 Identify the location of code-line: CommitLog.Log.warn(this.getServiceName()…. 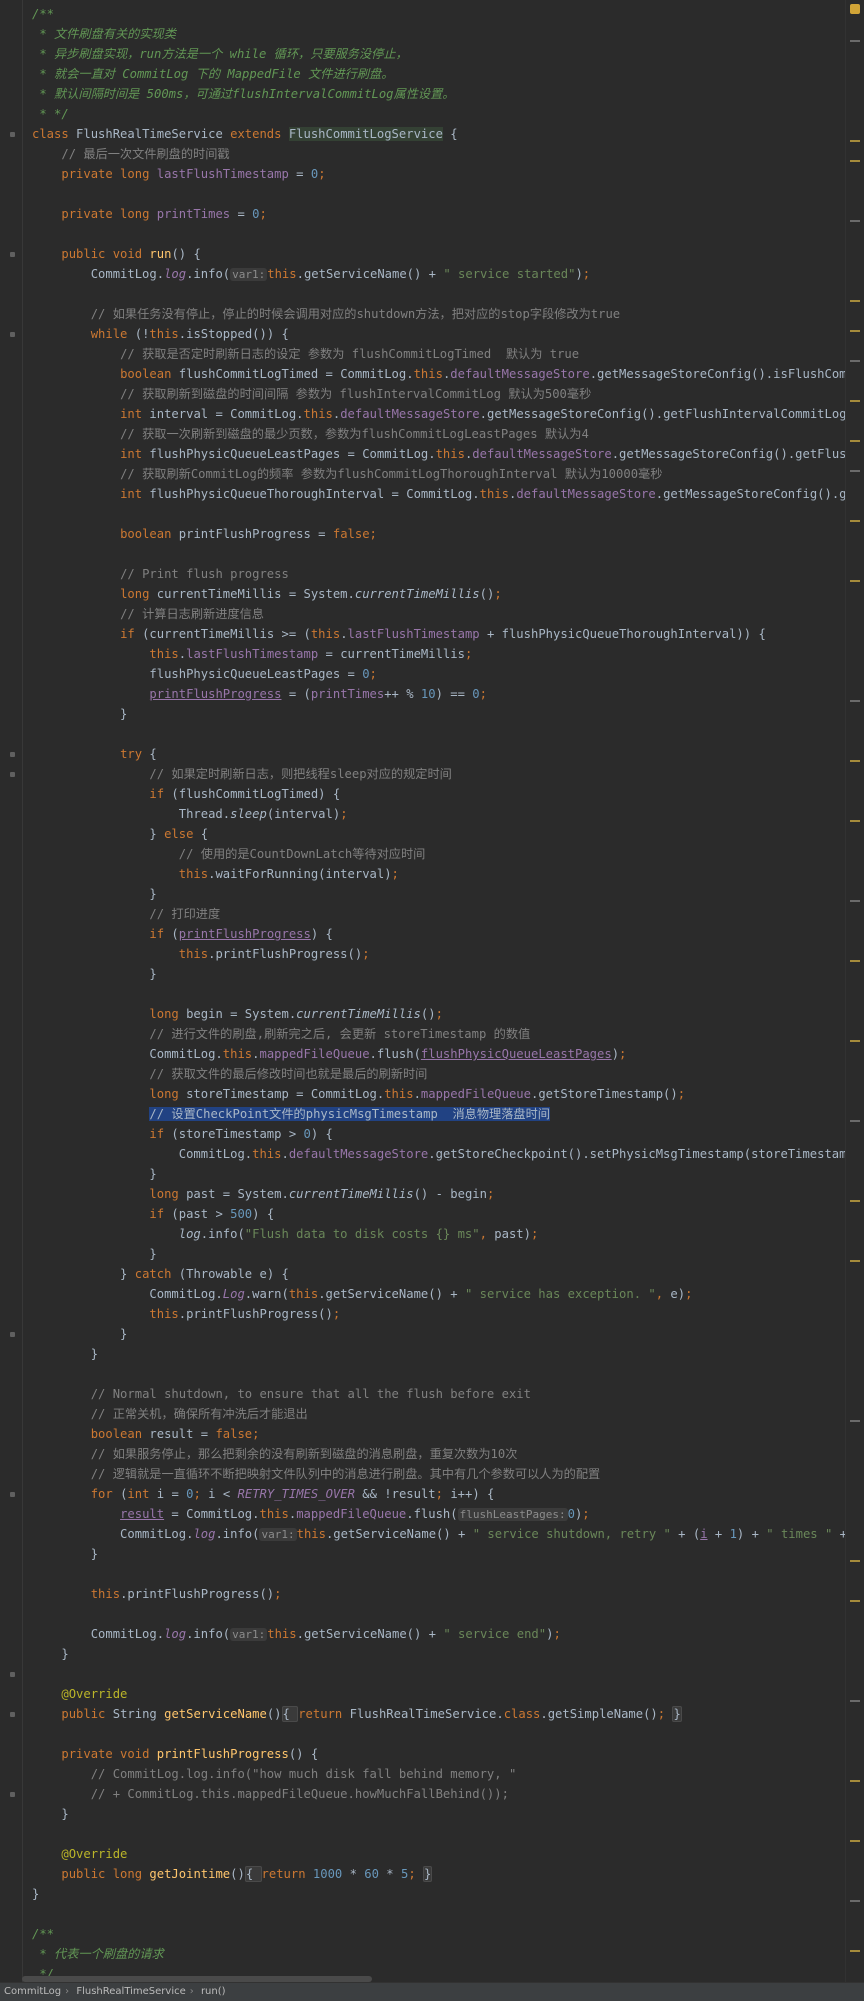
(362, 1294).